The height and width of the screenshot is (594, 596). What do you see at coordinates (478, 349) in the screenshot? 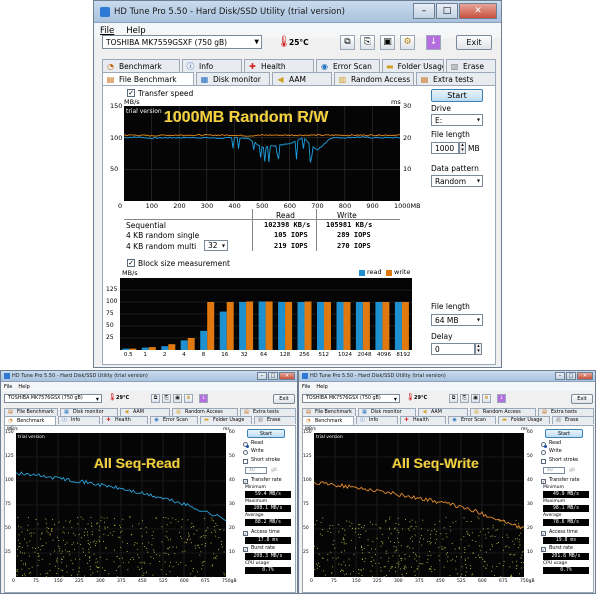
I see `delay-spinner: ▴ ▾` at bounding box center [478, 349].